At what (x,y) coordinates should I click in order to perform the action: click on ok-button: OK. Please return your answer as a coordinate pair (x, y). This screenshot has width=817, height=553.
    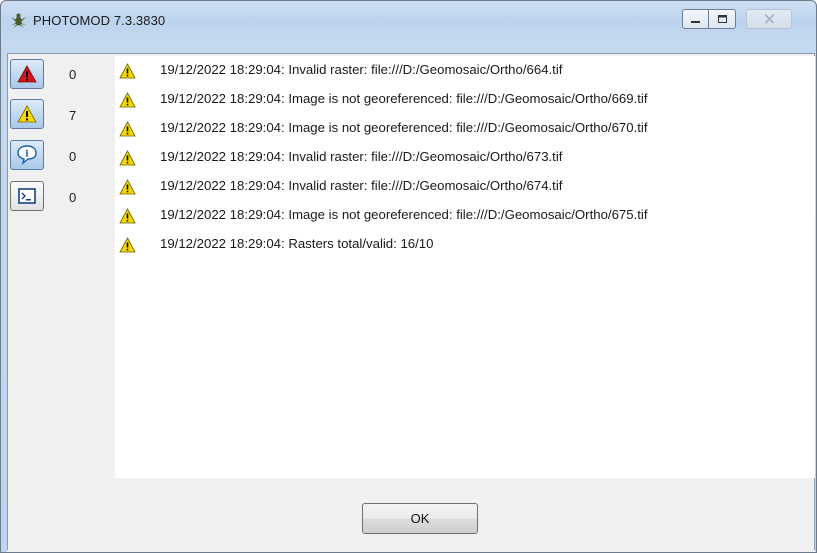
    Looking at the image, I should click on (420, 518).